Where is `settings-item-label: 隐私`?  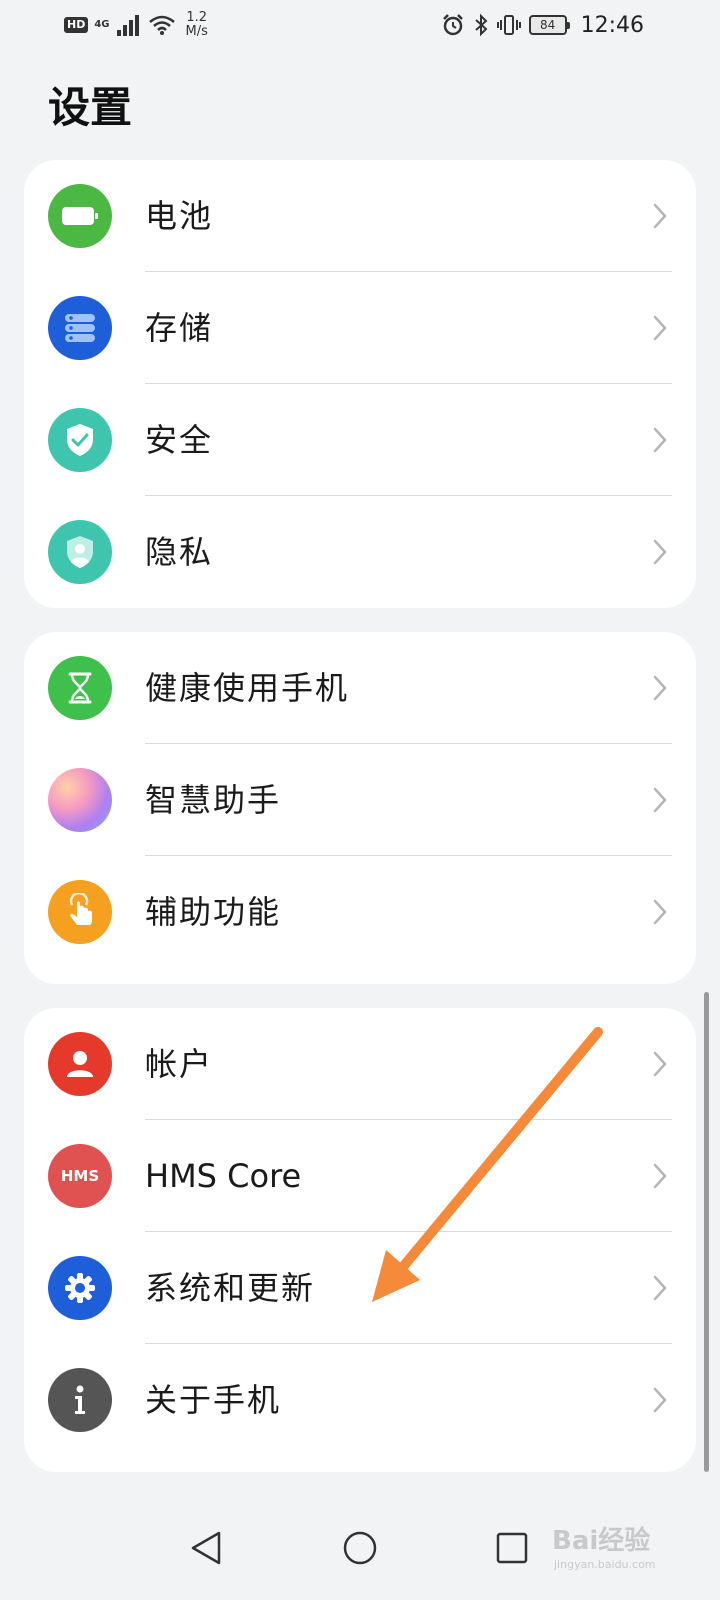
settings-item-label: 隐私 is located at coordinates (179, 552).